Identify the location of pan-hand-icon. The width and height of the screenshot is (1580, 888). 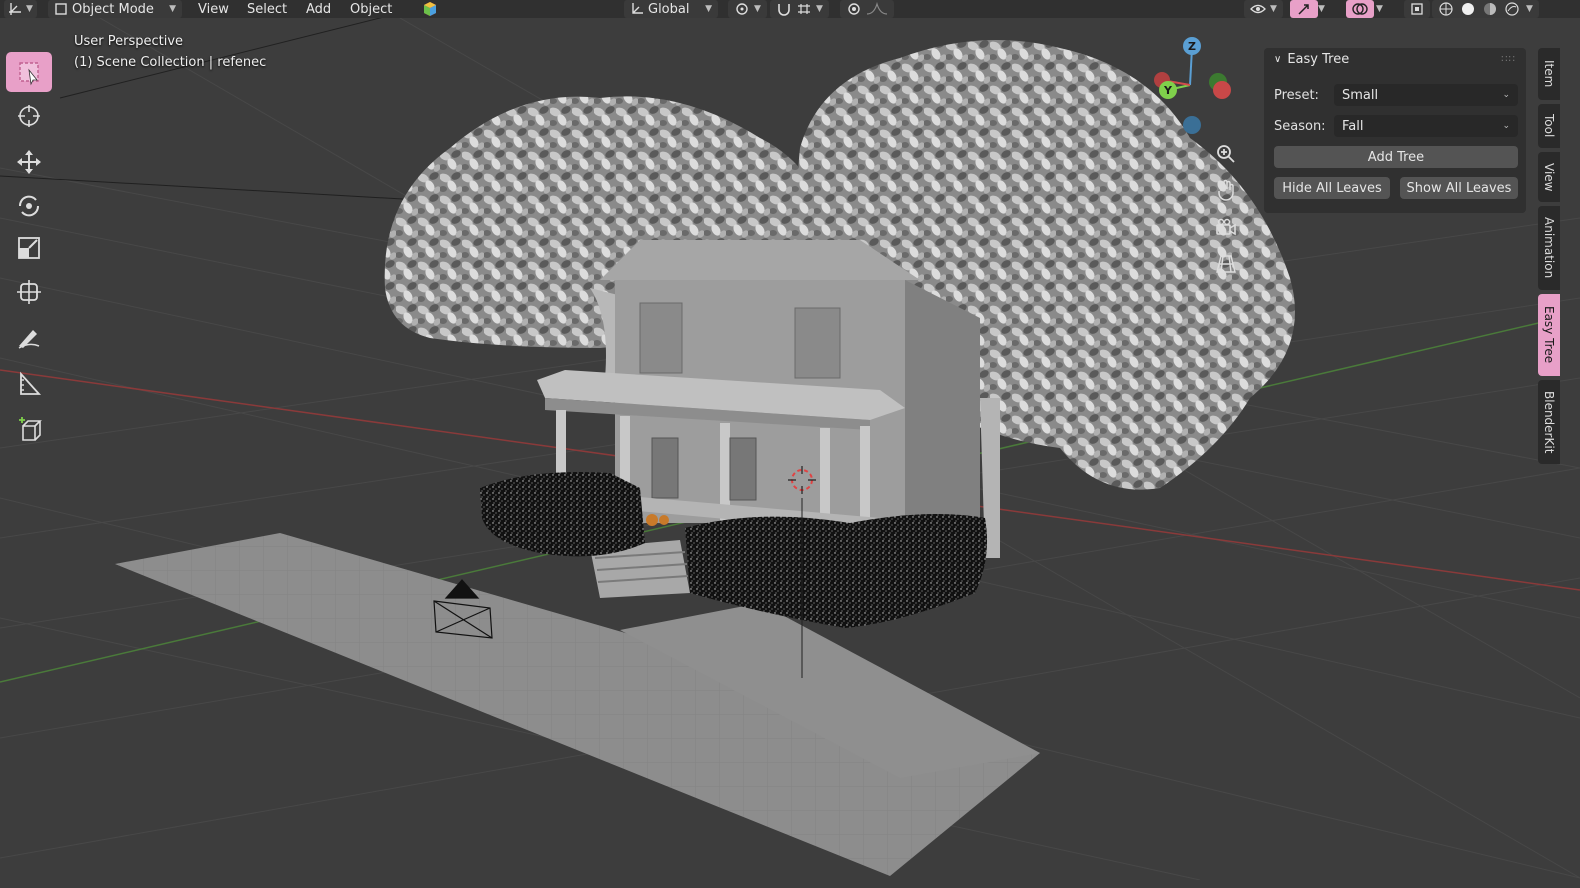
(1226, 190).